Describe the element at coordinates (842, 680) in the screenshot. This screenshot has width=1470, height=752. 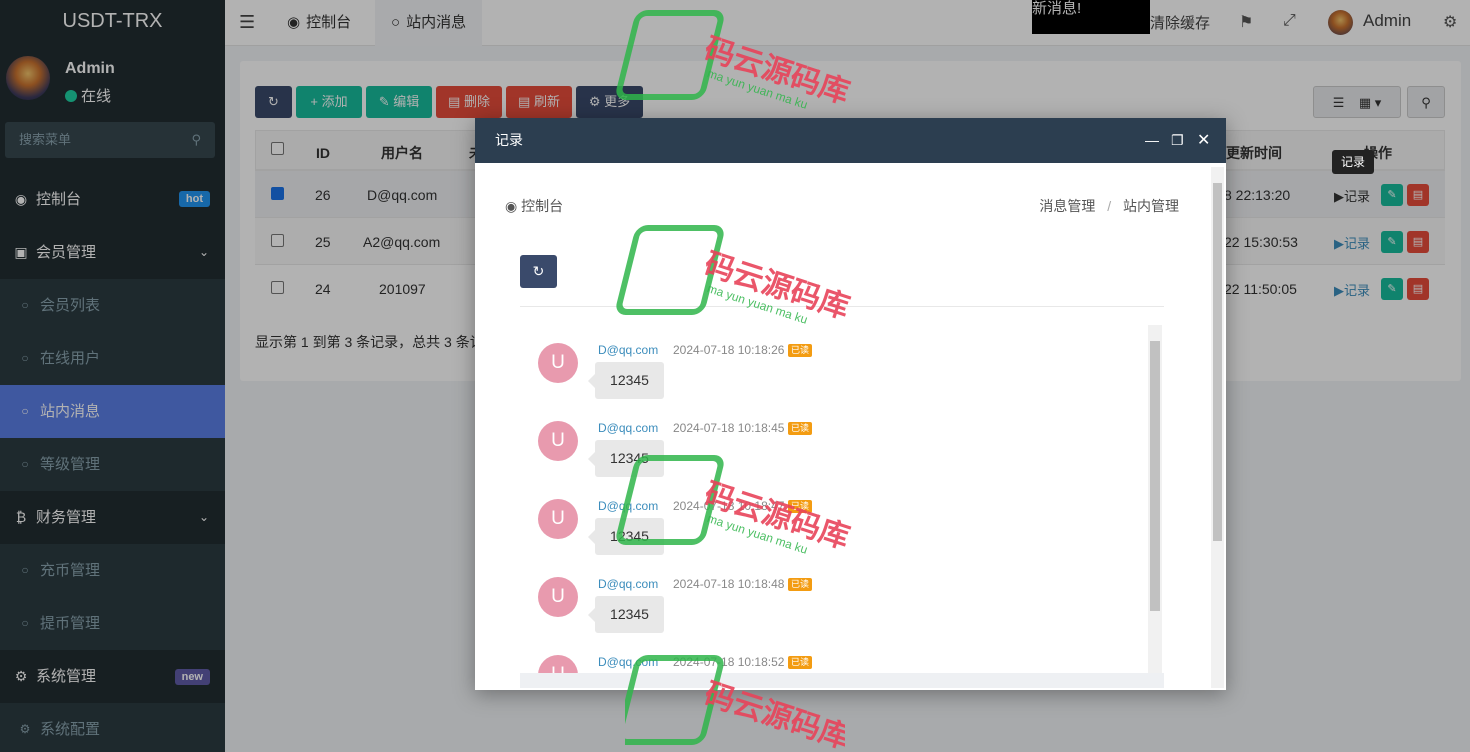
I see `chat-footer-bar` at that location.